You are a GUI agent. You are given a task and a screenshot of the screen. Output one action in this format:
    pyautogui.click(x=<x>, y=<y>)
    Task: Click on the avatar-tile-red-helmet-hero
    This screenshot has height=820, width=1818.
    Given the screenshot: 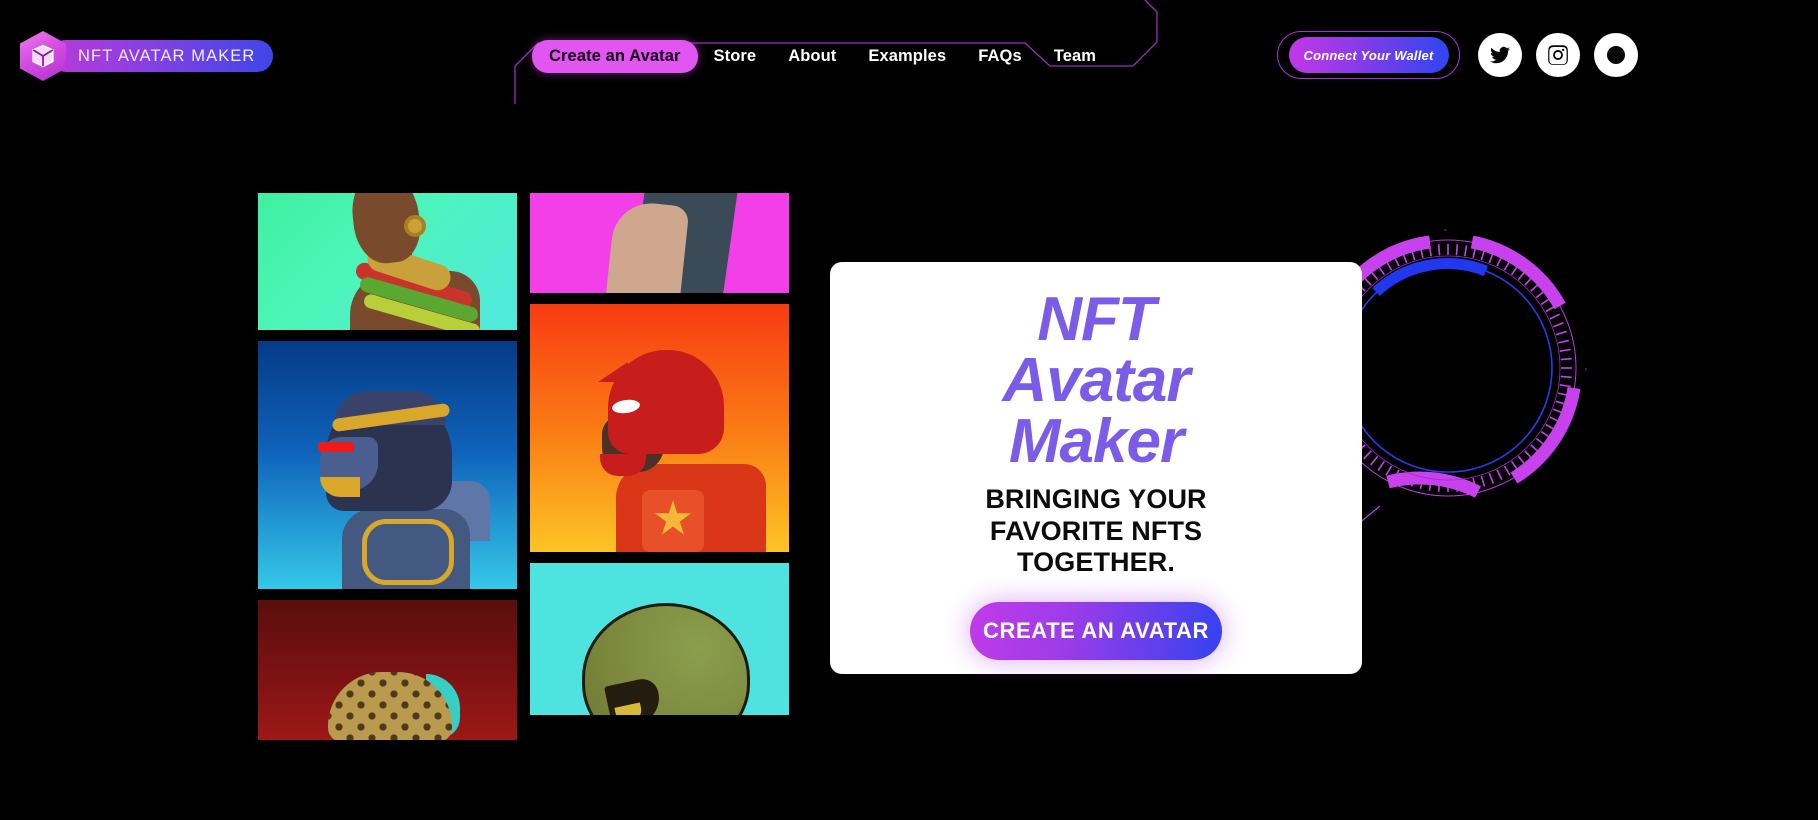 What is the action you would take?
    pyautogui.click(x=659, y=428)
    